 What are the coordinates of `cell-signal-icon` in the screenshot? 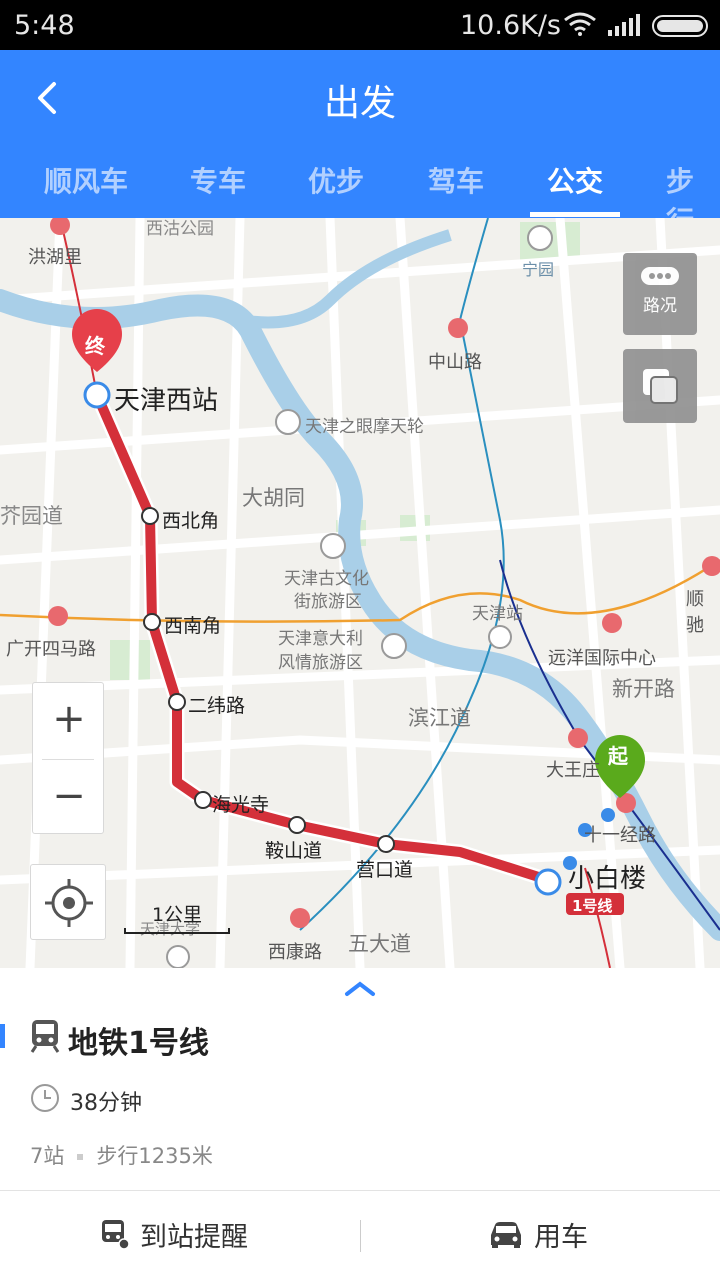 It's located at (624, 25).